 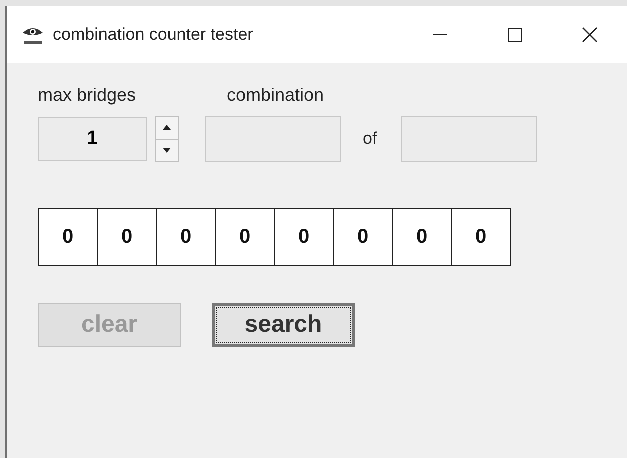 What do you see at coordinates (589, 35) in the screenshot?
I see `close-icon` at bounding box center [589, 35].